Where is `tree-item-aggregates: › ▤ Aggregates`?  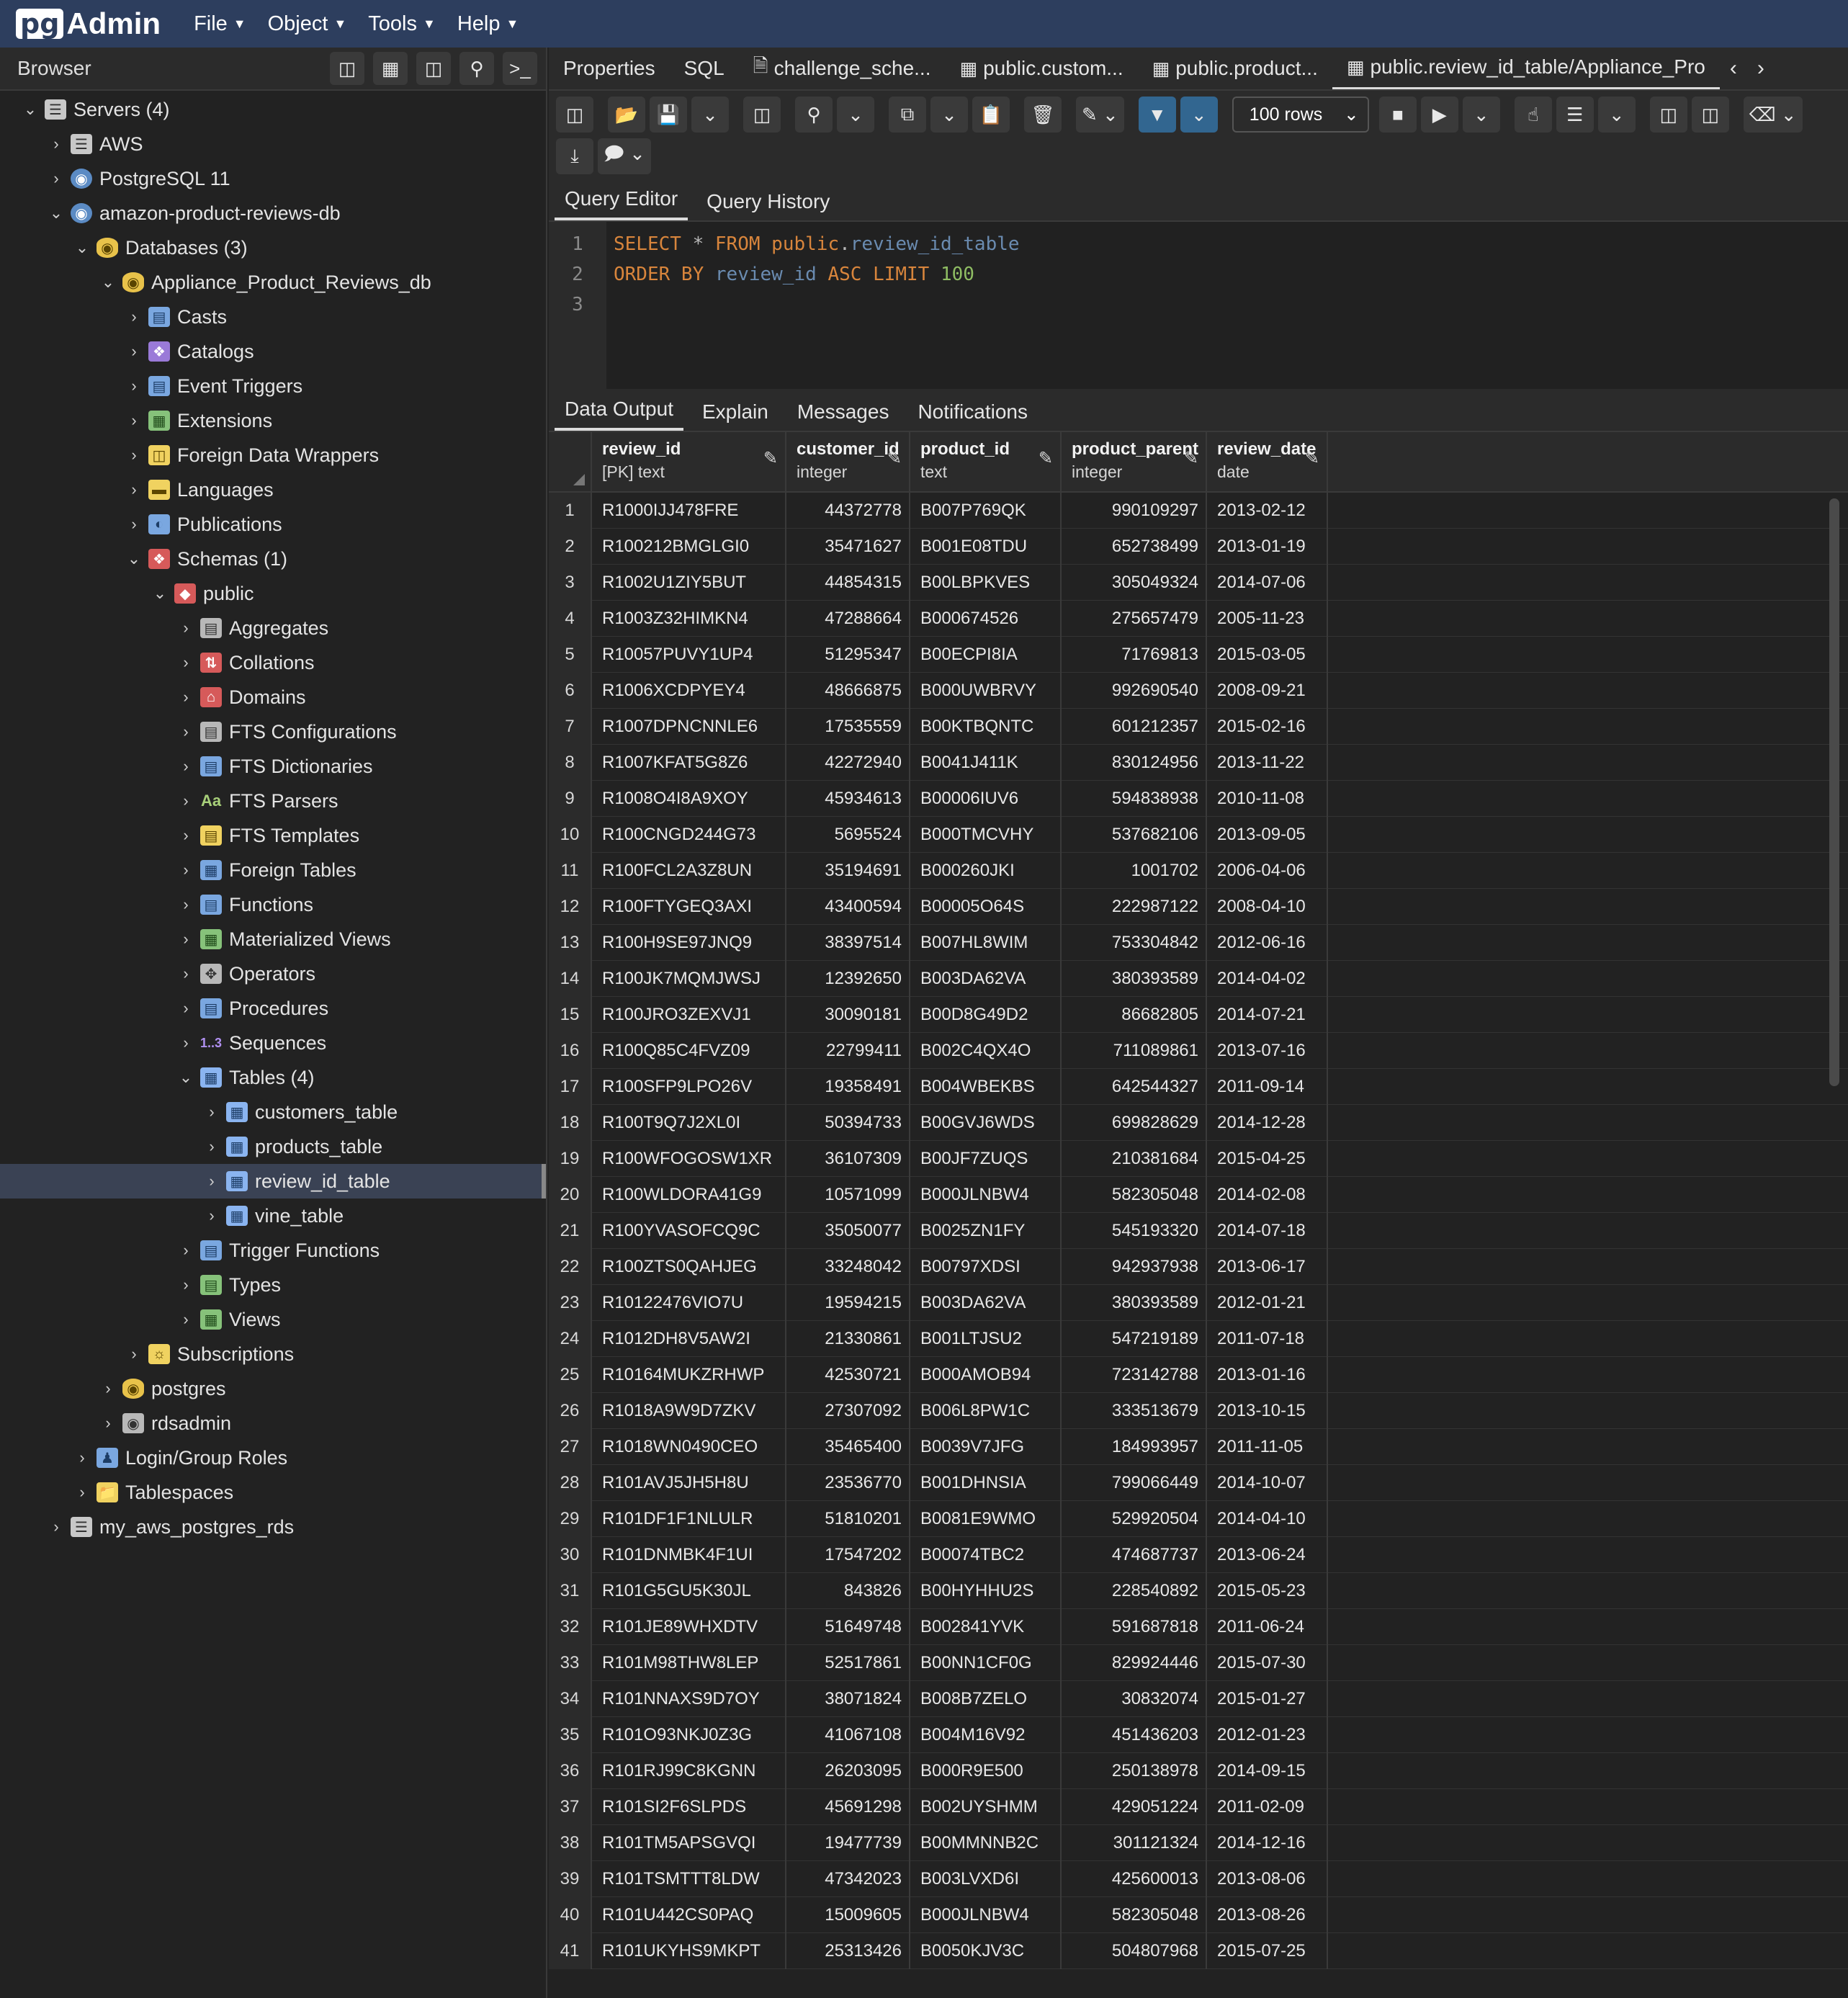
tree-item-aggregates: › ▤ Aggregates is located at coordinates (273, 628).